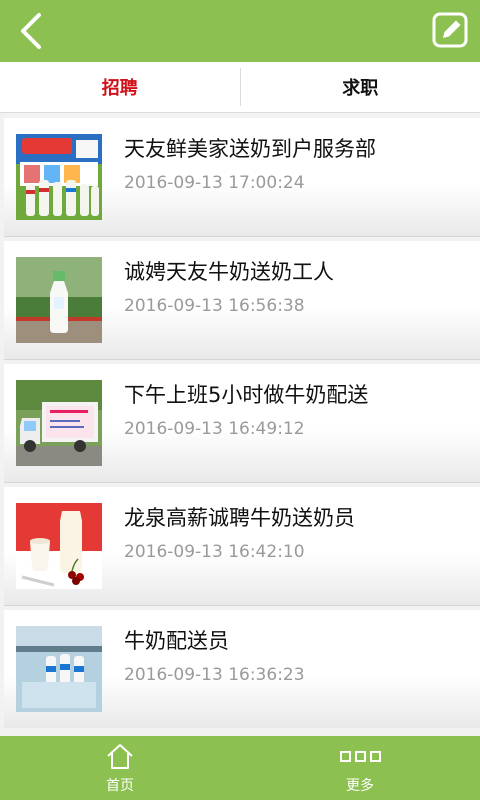 Image resolution: width=480 pixels, height=800 pixels. I want to click on back-button, so click(31, 31).